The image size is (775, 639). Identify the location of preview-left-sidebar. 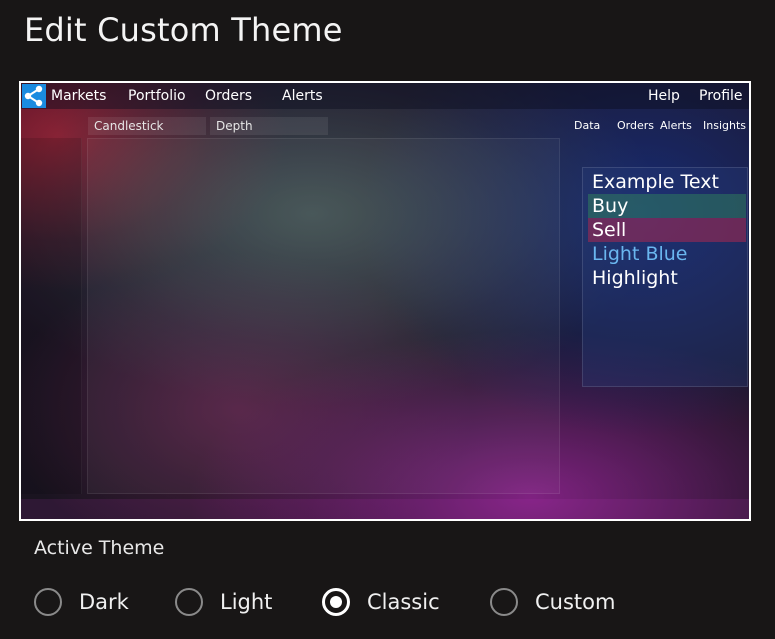
(51, 316).